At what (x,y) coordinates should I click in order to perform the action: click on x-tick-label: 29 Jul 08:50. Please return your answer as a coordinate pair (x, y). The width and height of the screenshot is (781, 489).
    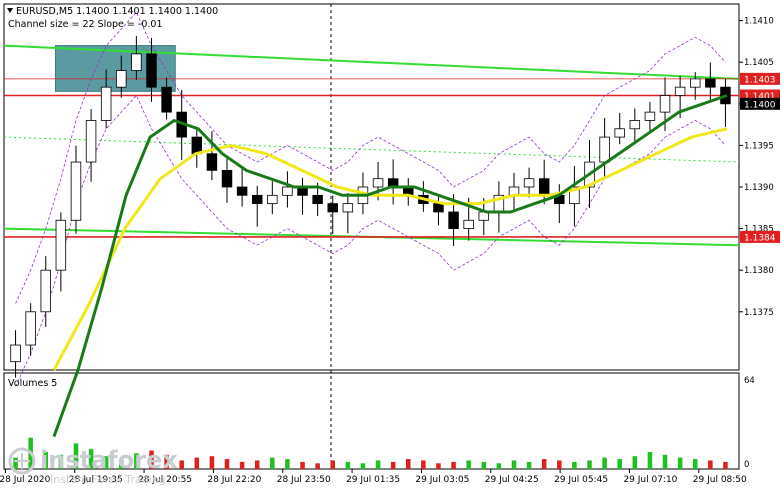
    Looking at the image, I should click on (720, 480).